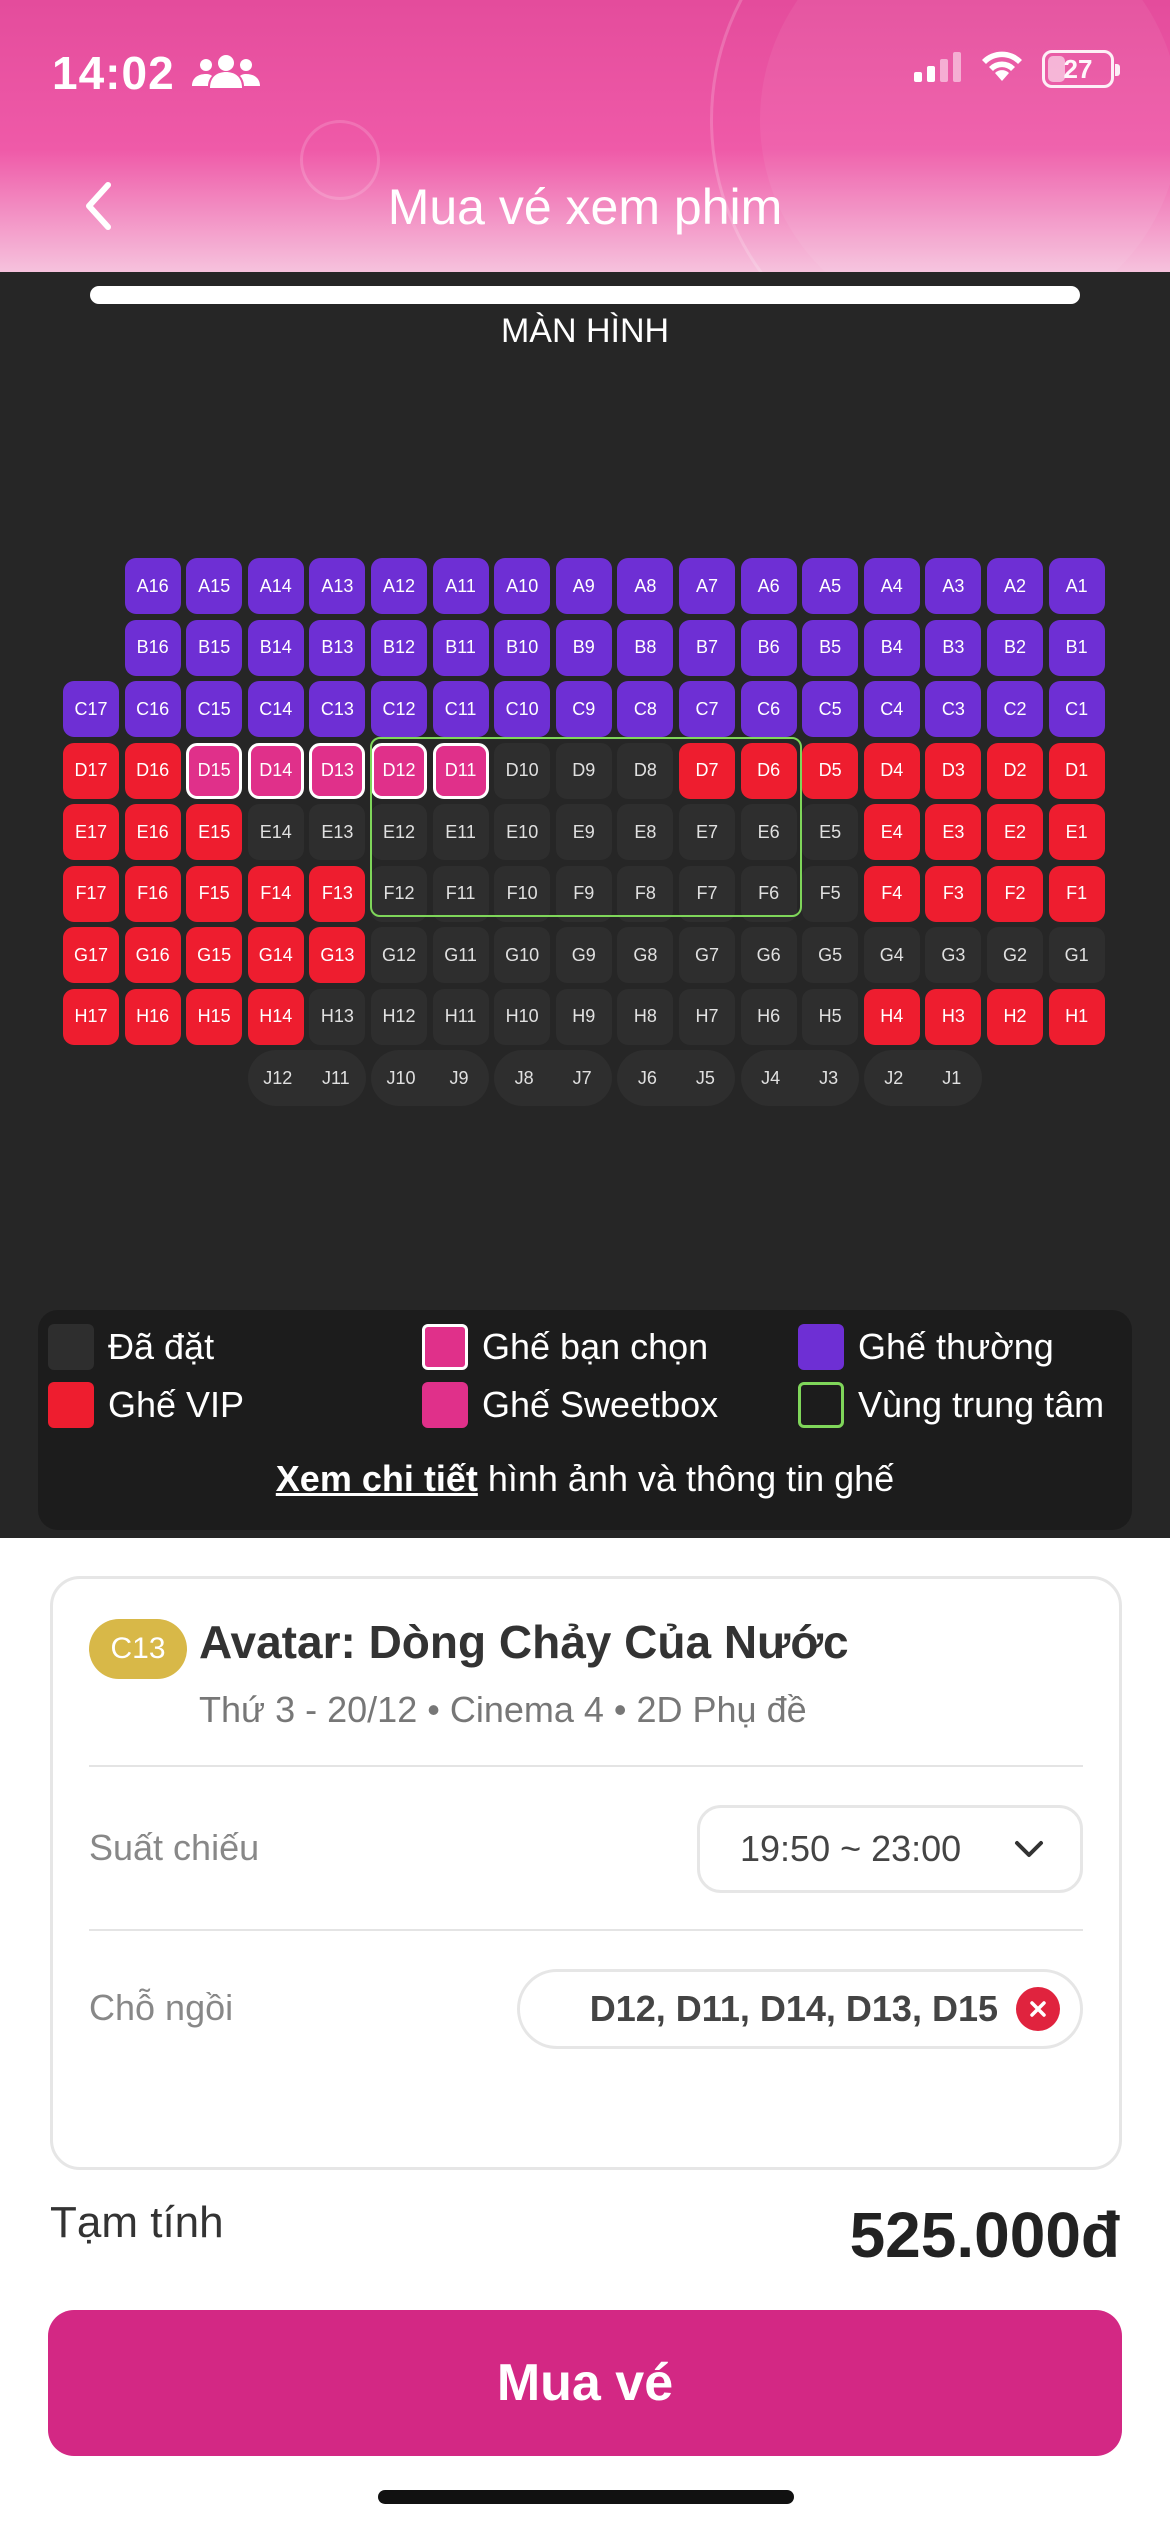  What do you see at coordinates (707, 709) in the screenshot?
I see `seat-C7: C7` at bounding box center [707, 709].